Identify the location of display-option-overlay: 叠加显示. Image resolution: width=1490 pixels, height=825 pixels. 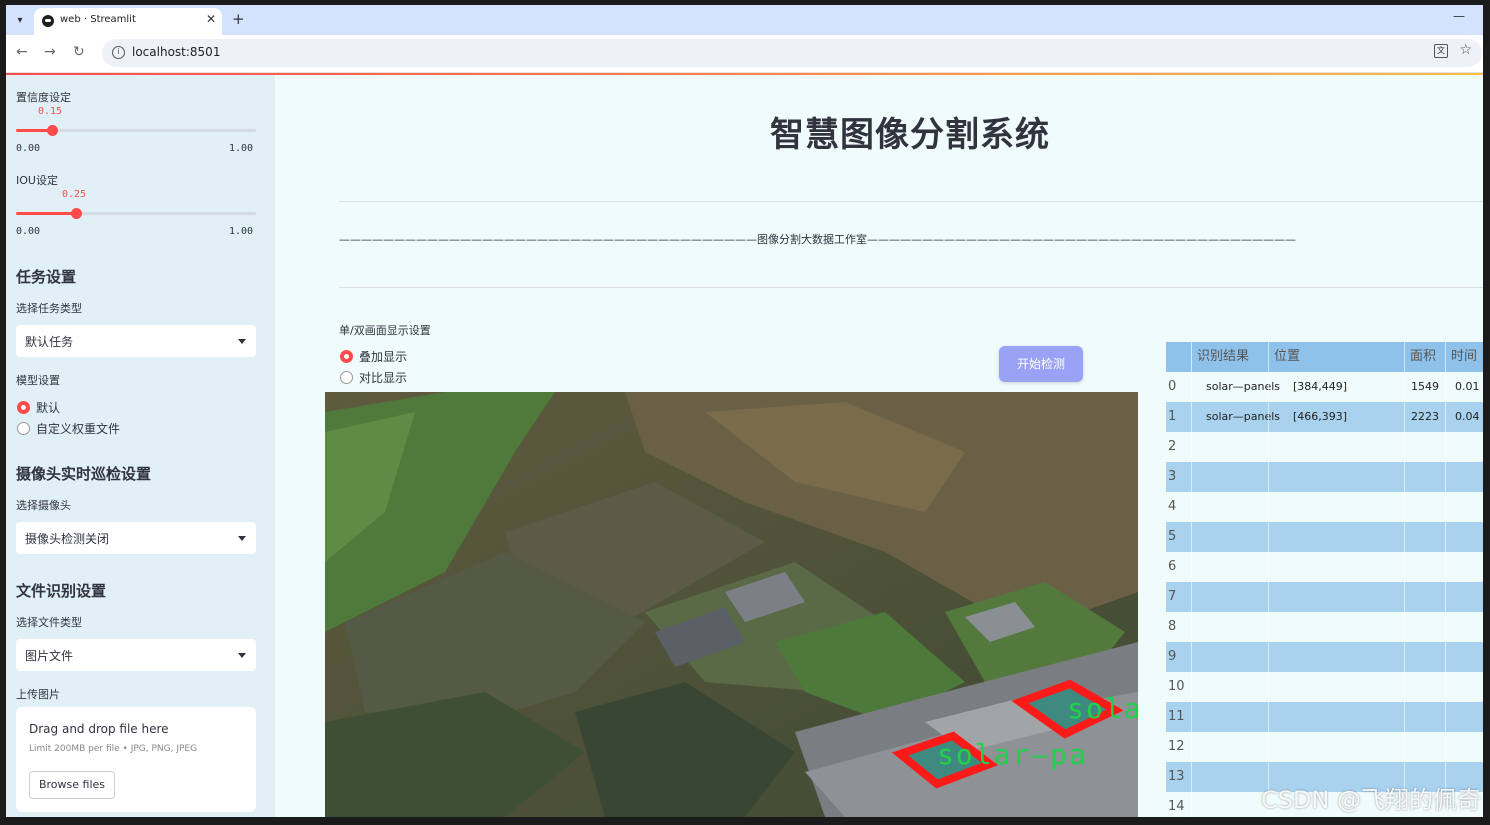
(373, 356).